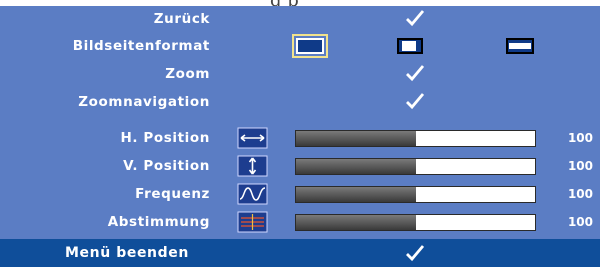 This screenshot has width=600, height=267. Describe the element at coordinates (141, 46) in the screenshot. I see `menu-label-bildseitenformat: Bildseitenformat` at that location.